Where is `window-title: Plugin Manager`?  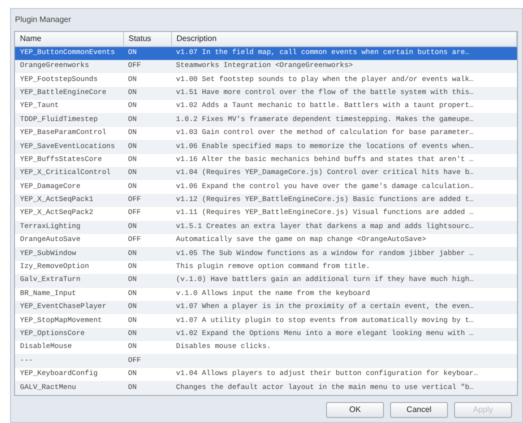
window-title: Plugin Manager is located at coordinates (43, 20).